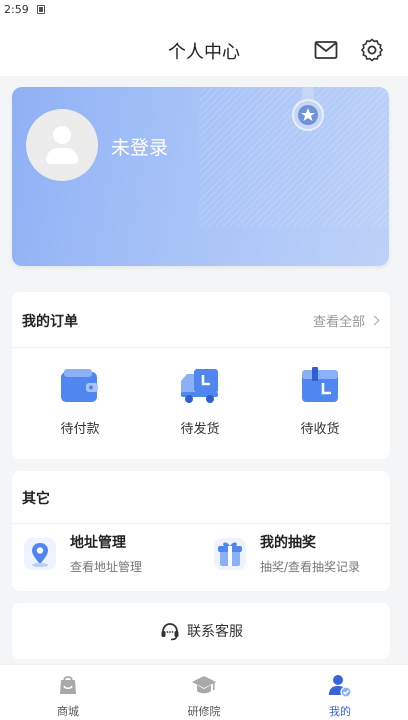 This screenshot has width=408, height=720. What do you see at coordinates (204, 711) in the screenshot?
I see `tab-label: 研修院` at bounding box center [204, 711].